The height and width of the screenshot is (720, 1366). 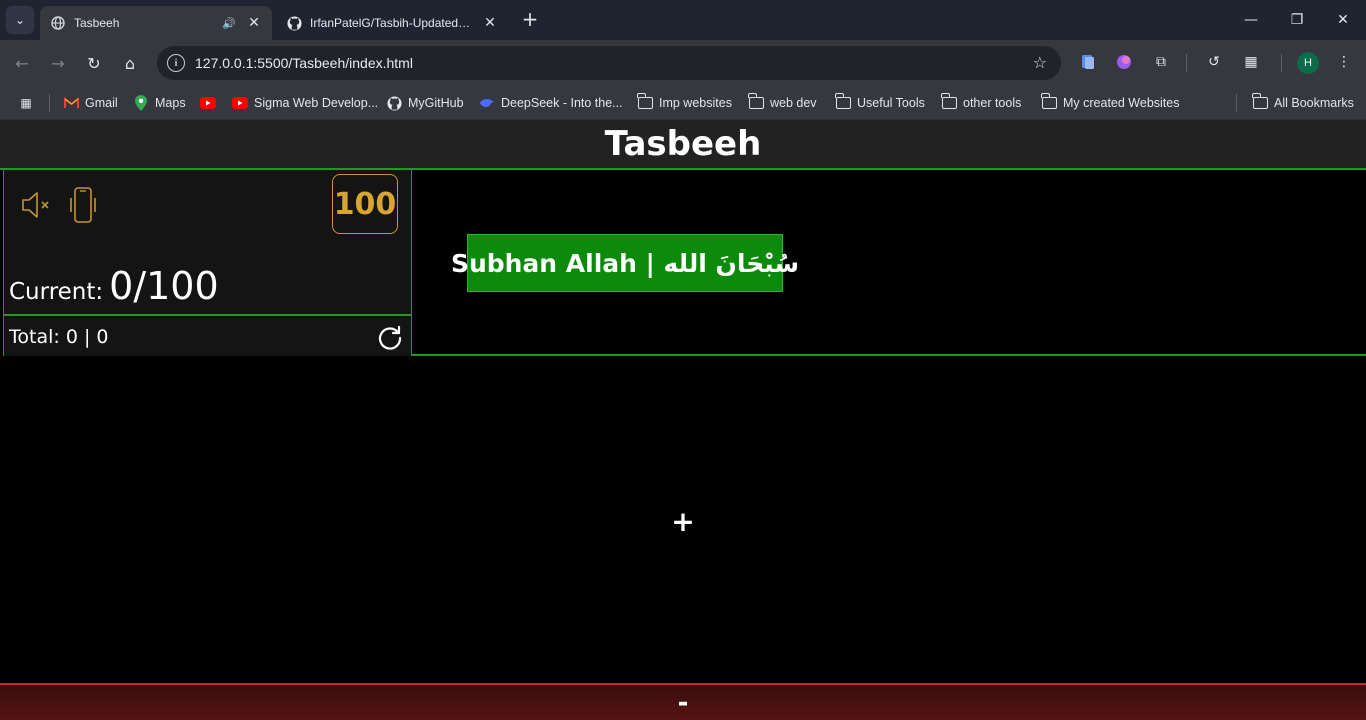 I want to click on tab-github: IrfanPatelG/Tasbih-Updated: M ✕, so click(x=392, y=23).